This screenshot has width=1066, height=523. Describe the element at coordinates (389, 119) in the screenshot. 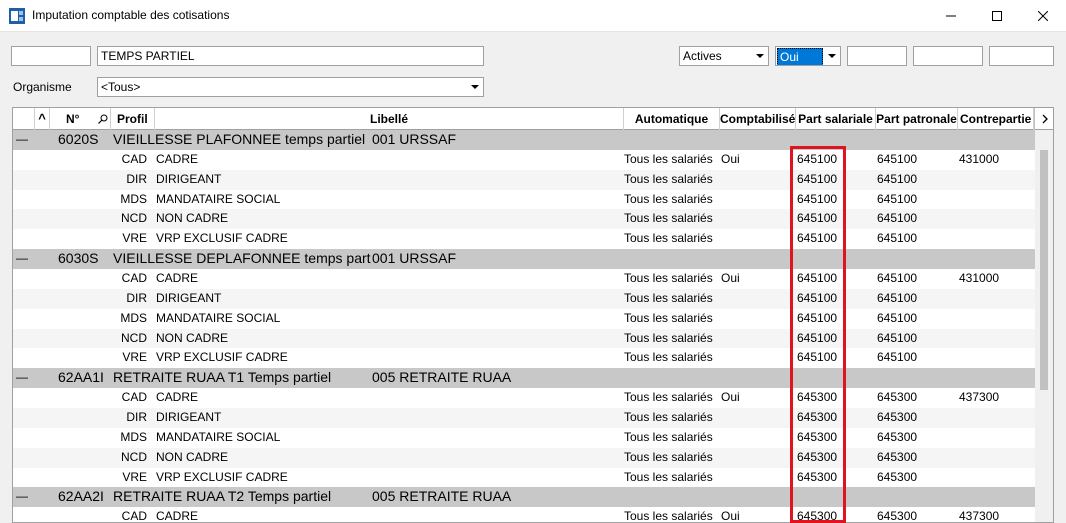

I see `col-libelle: Libellé` at that location.